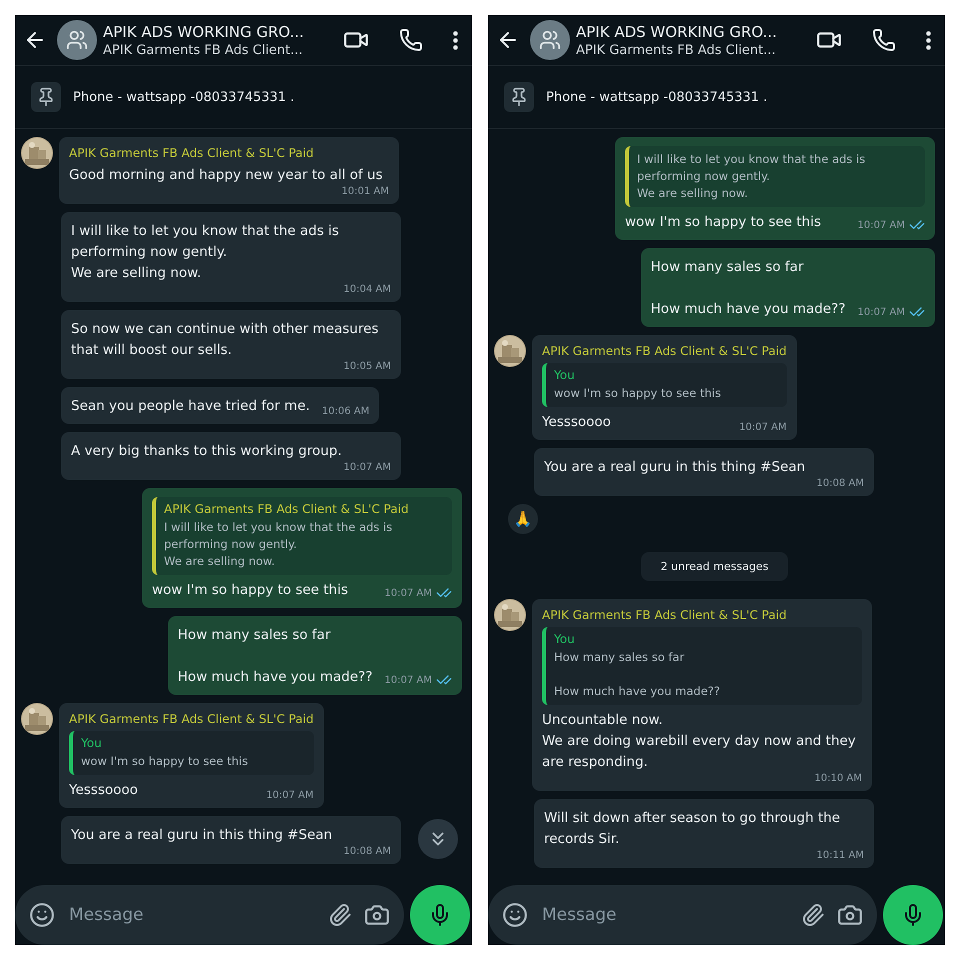 The width and height of the screenshot is (960, 960). Describe the element at coordinates (206, 451) in the screenshot. I see `message-text: A very big thanks to this working group.` at that location.